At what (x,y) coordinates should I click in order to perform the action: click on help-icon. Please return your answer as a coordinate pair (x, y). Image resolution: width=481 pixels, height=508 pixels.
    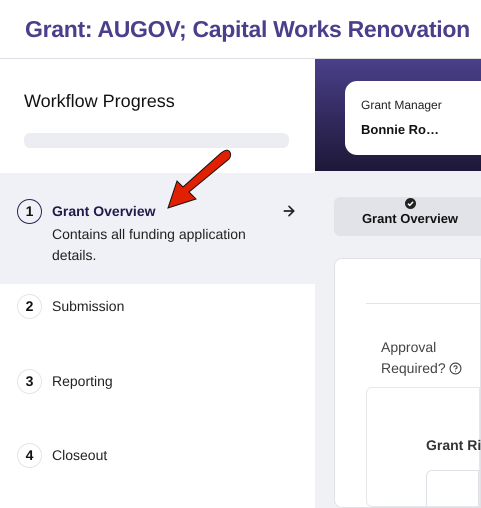
    Looking at the image, I should click on (455, 368).